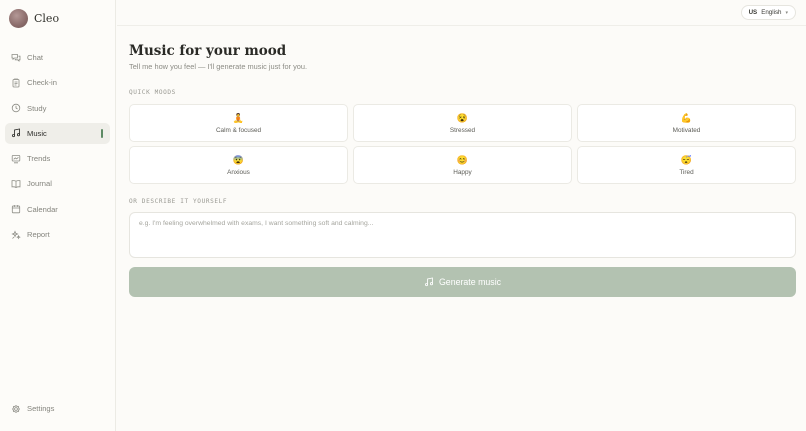 The image size is (806, 431). I want to click on mood-card-anxious: 😨 Anxious, so click(238, 165).